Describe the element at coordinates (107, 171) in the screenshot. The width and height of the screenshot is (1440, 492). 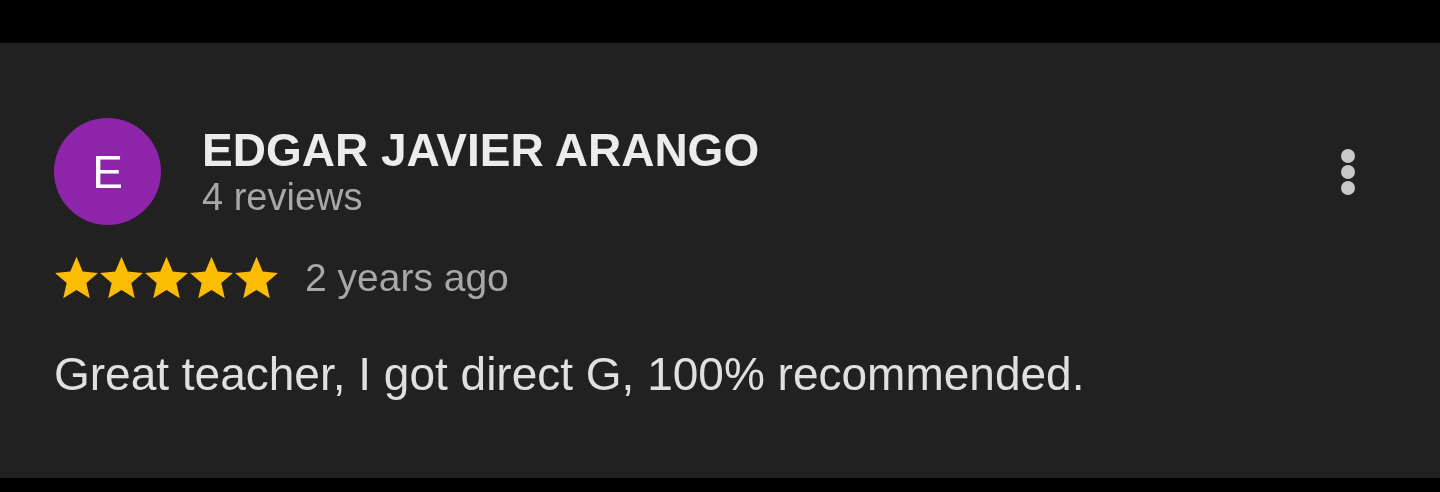
I see `avatar: E` at that location.